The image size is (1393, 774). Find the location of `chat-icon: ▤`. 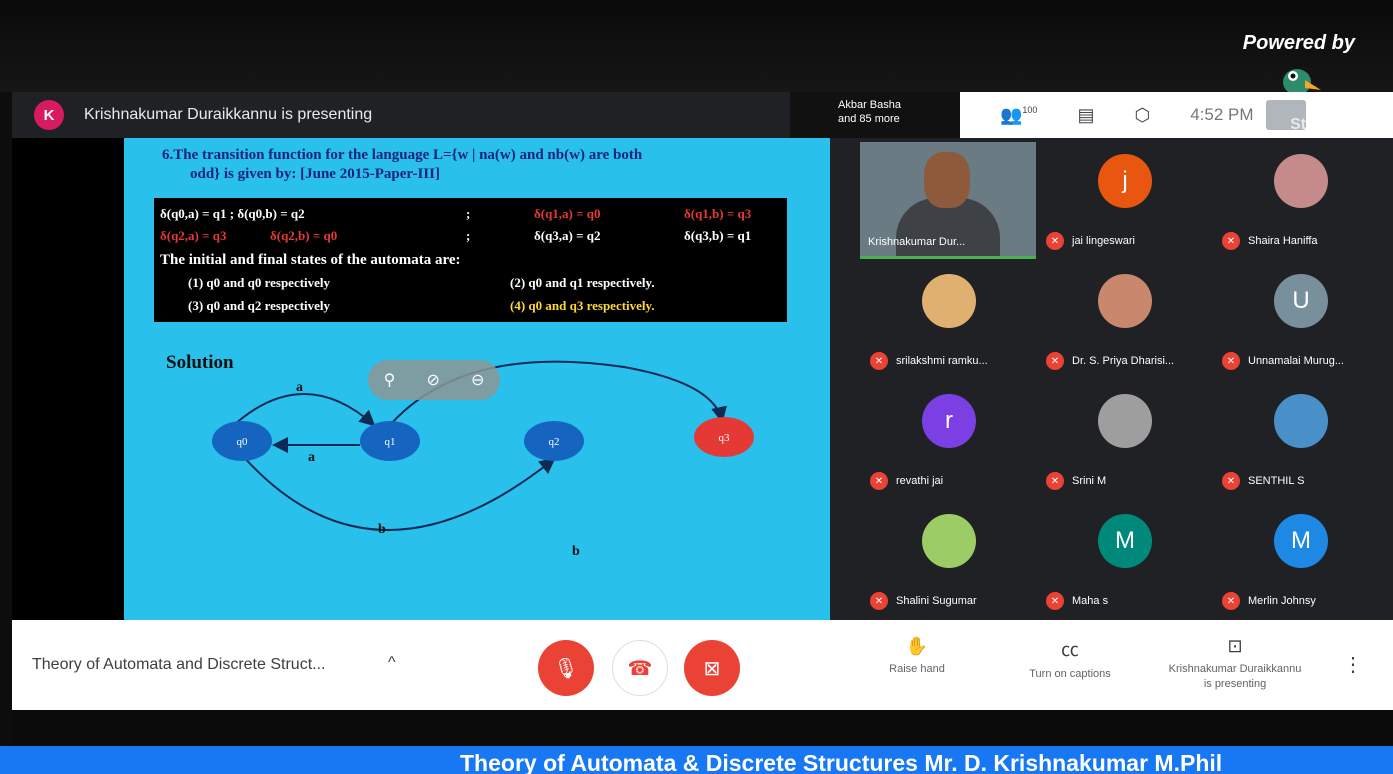

chat-icon: ▤ is located at coordinates (1085, 115).